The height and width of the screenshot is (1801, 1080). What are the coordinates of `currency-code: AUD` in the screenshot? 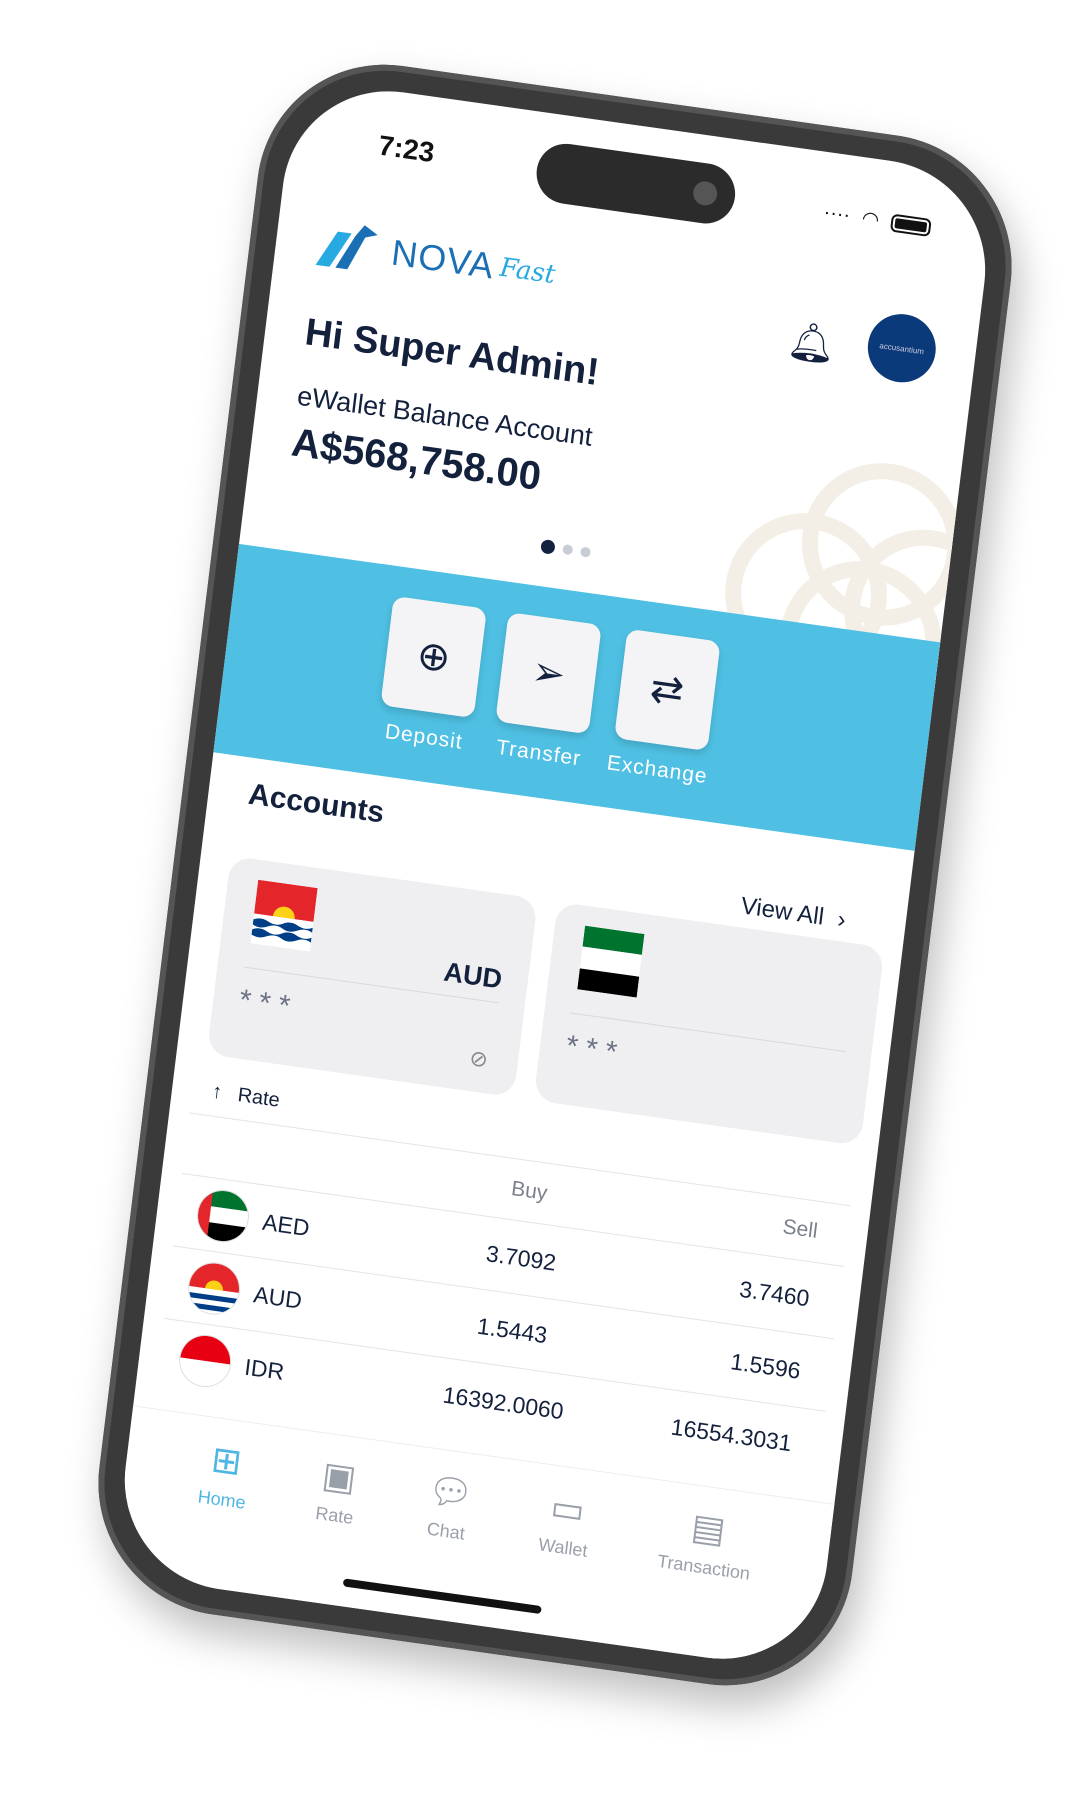 It's located at (278, 1297).